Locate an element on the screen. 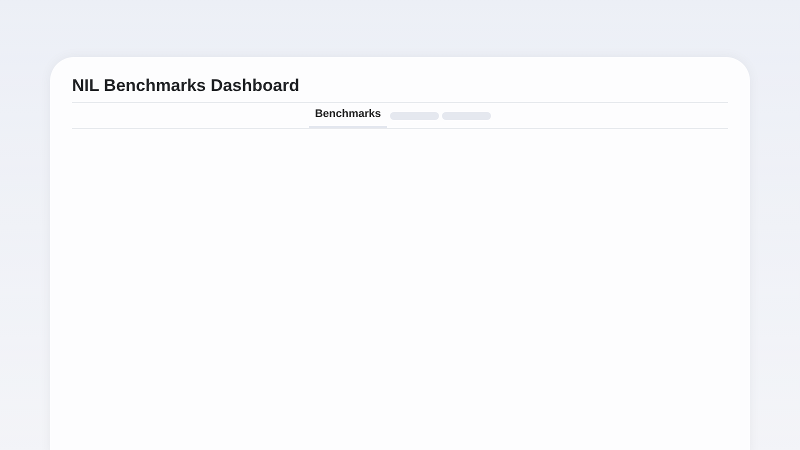 This screenshot has height=450, width=800. dashboard-title: NIL Benchmarks Dashboard is located at coordinates (186, 86).